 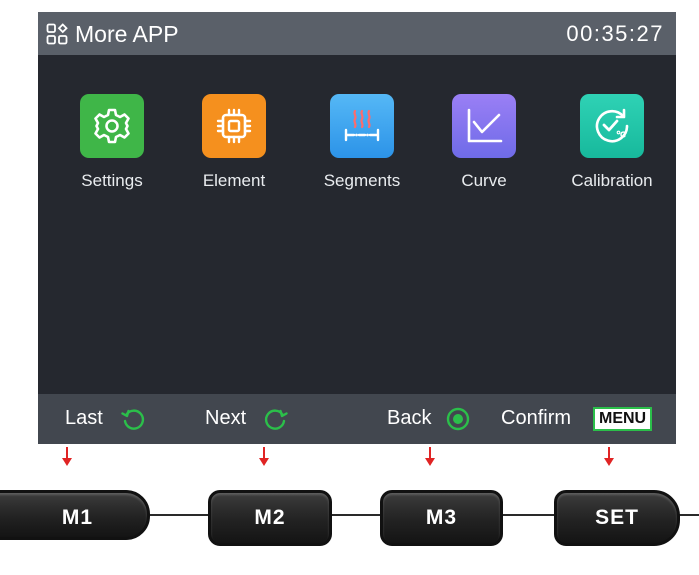 I want to click on app-grid-icon, so click(x=57, y=34).